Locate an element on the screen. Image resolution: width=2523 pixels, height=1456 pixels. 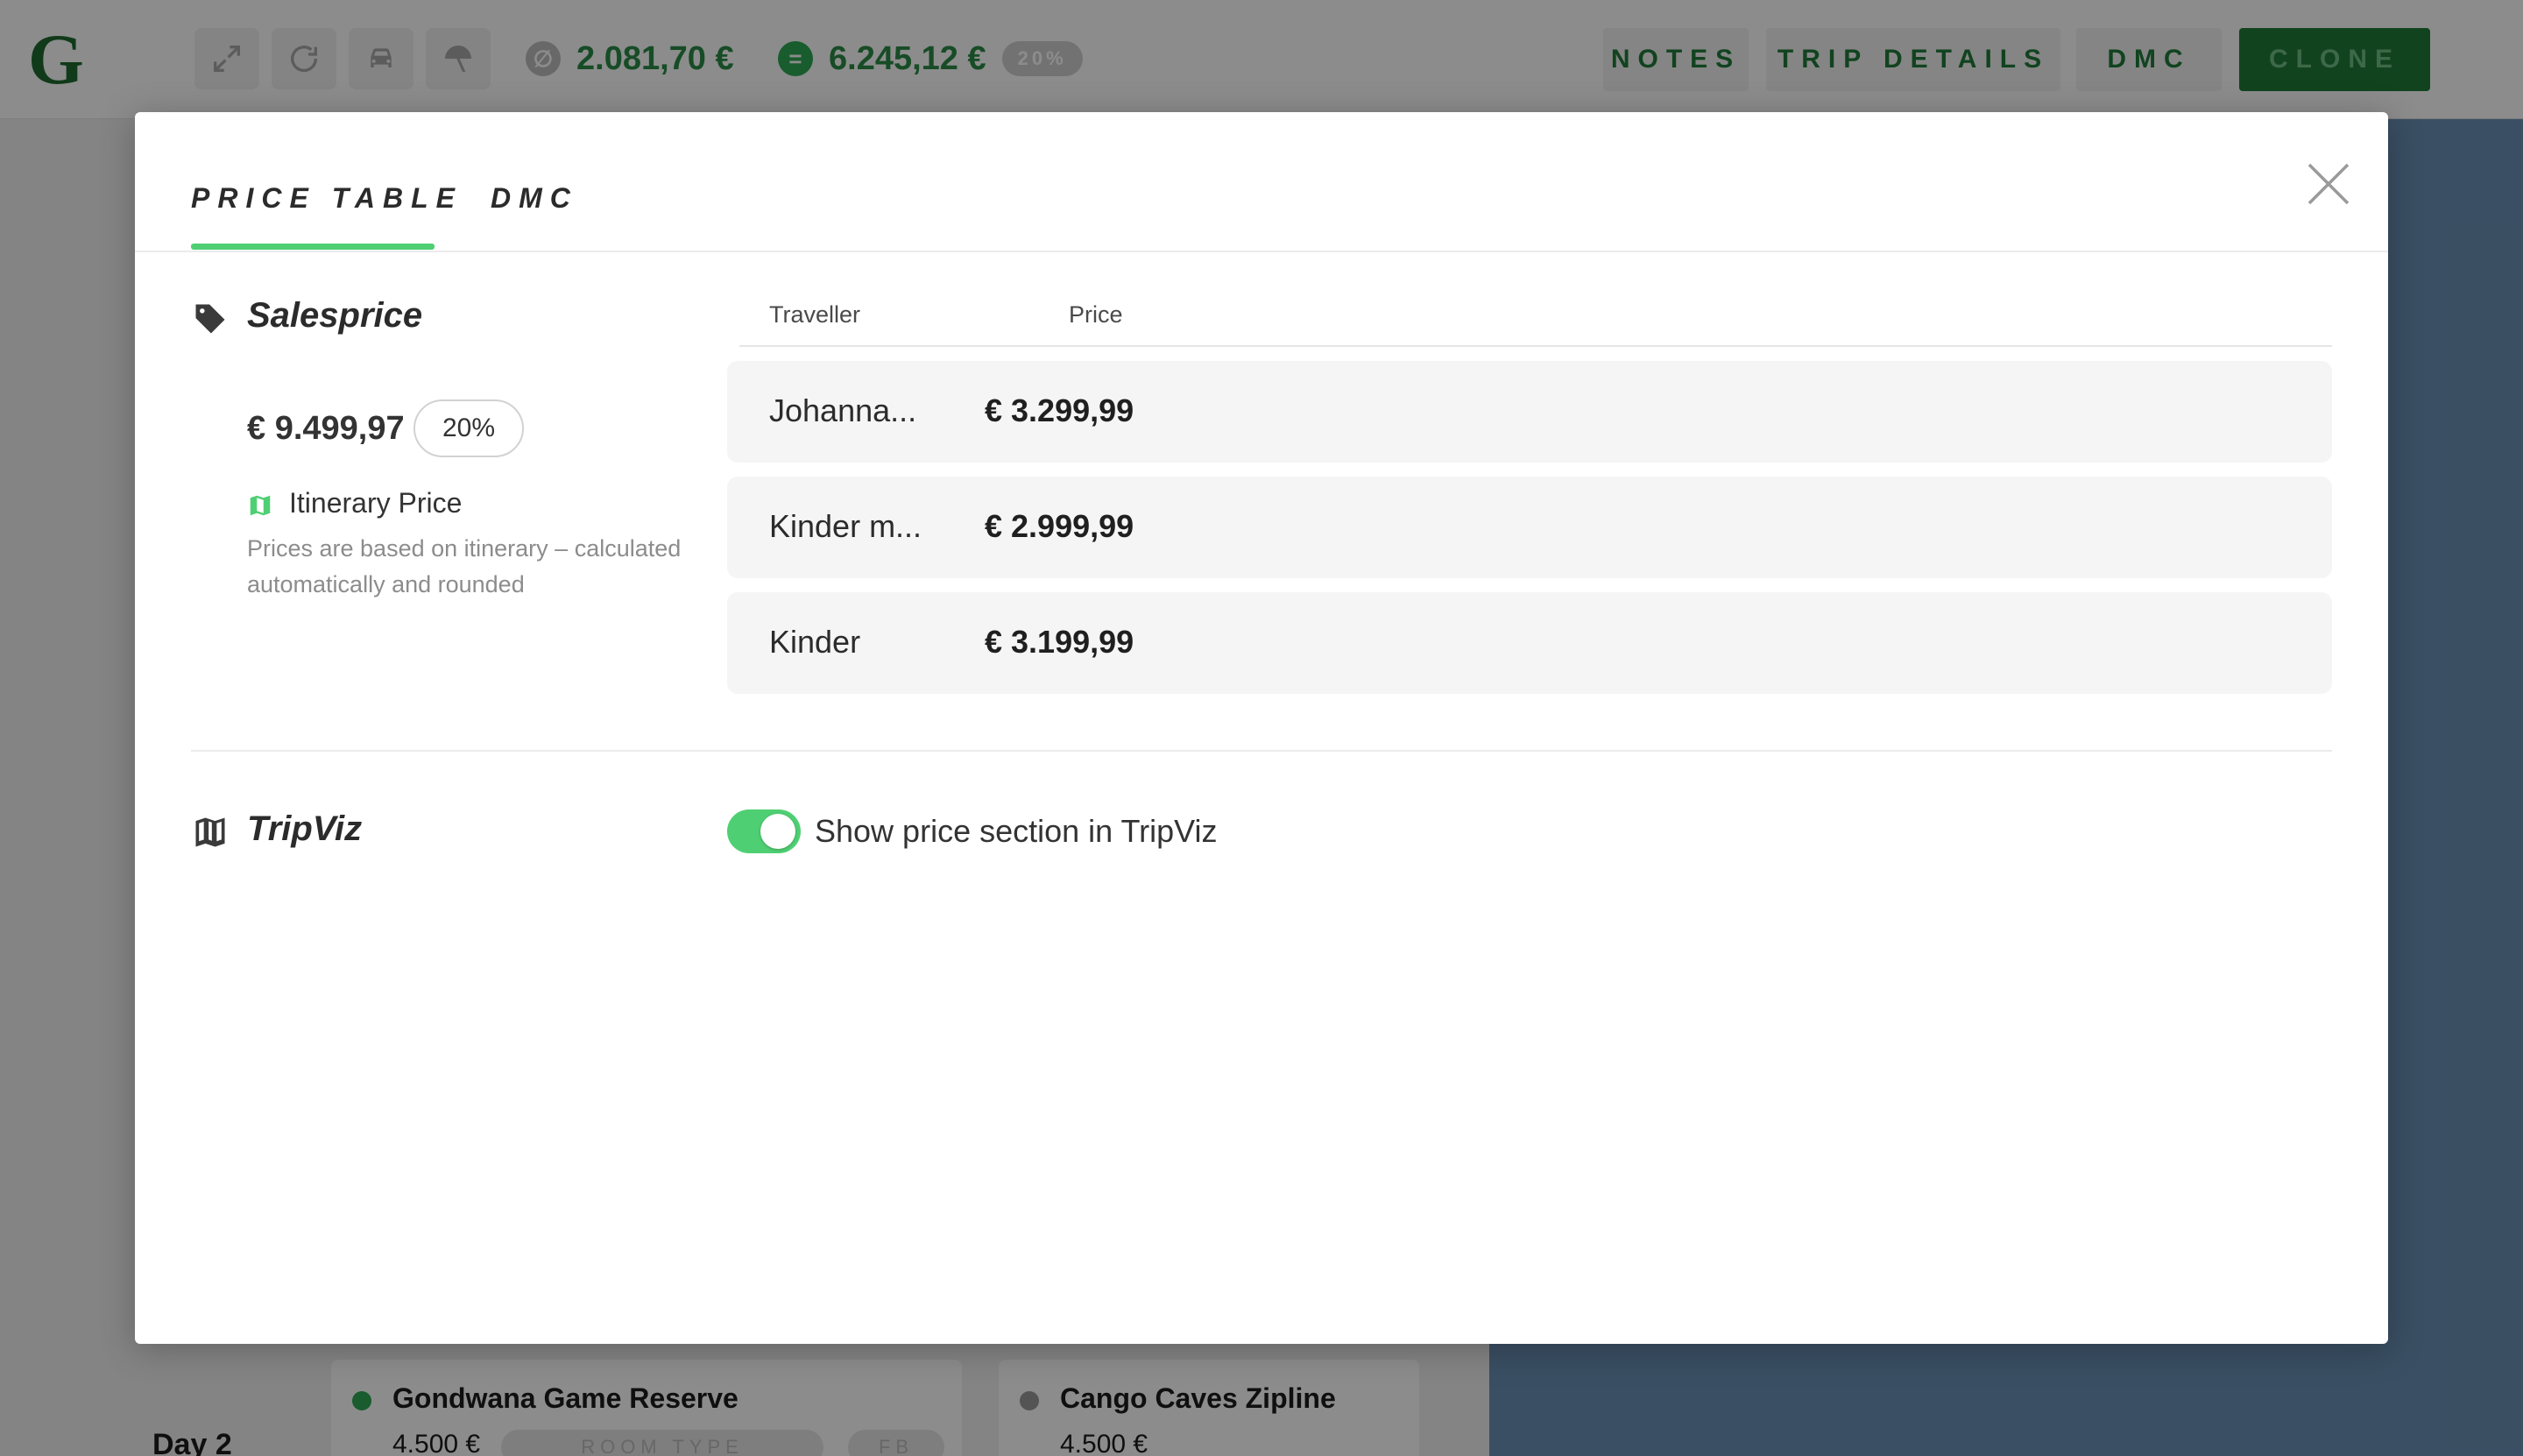
table-row: Kinder m... € 2.999,99 is located at coordinates (1529, 527).